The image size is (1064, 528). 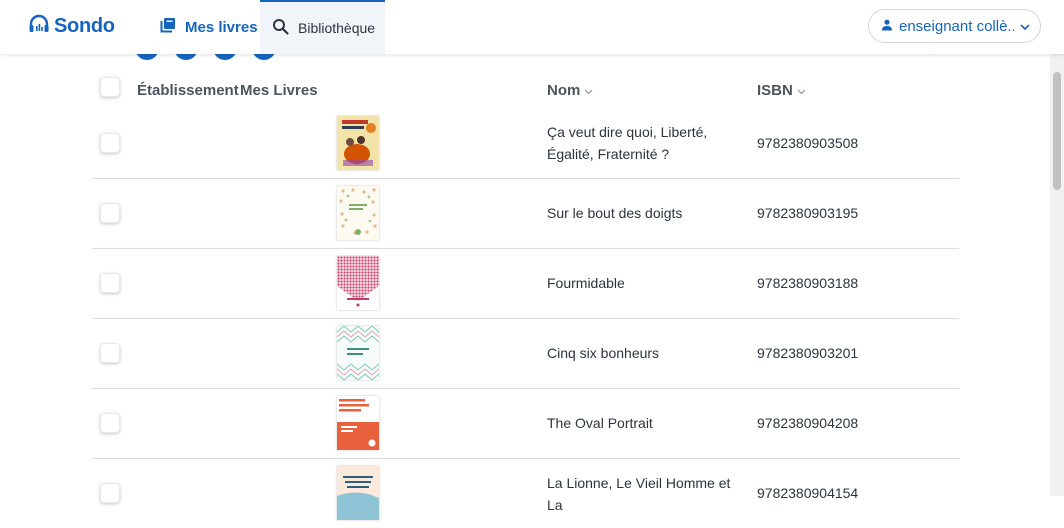 What do you see at coordinates (1057, 131) in the screenshot?
I see `scrollbar-thumb` at bounding box center [1057, 131].